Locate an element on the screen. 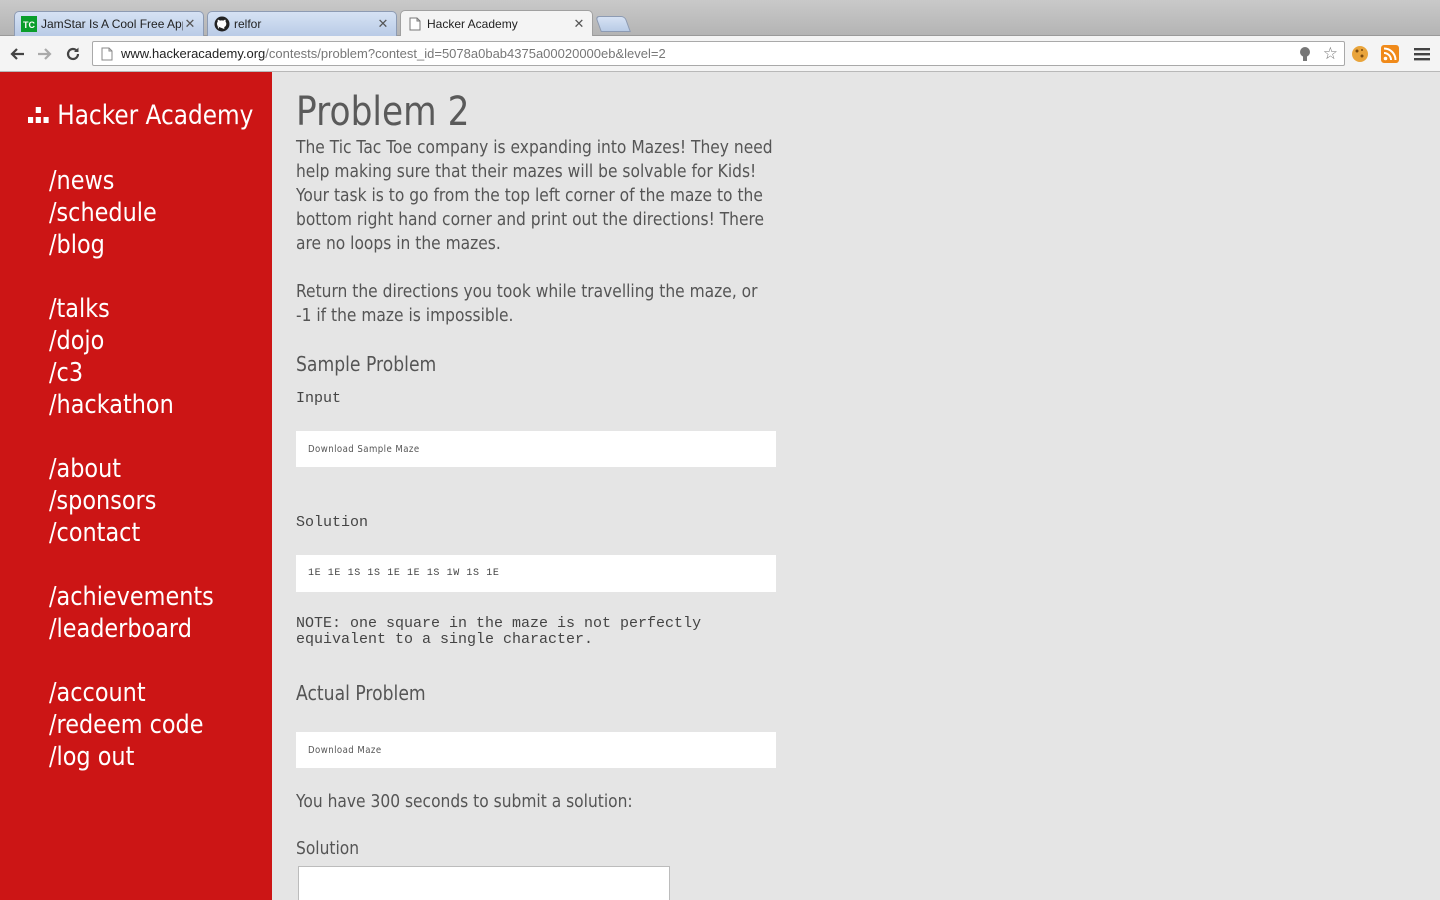 The image size is (1440, 900). forward-icon is located at coordinates (45, 54).